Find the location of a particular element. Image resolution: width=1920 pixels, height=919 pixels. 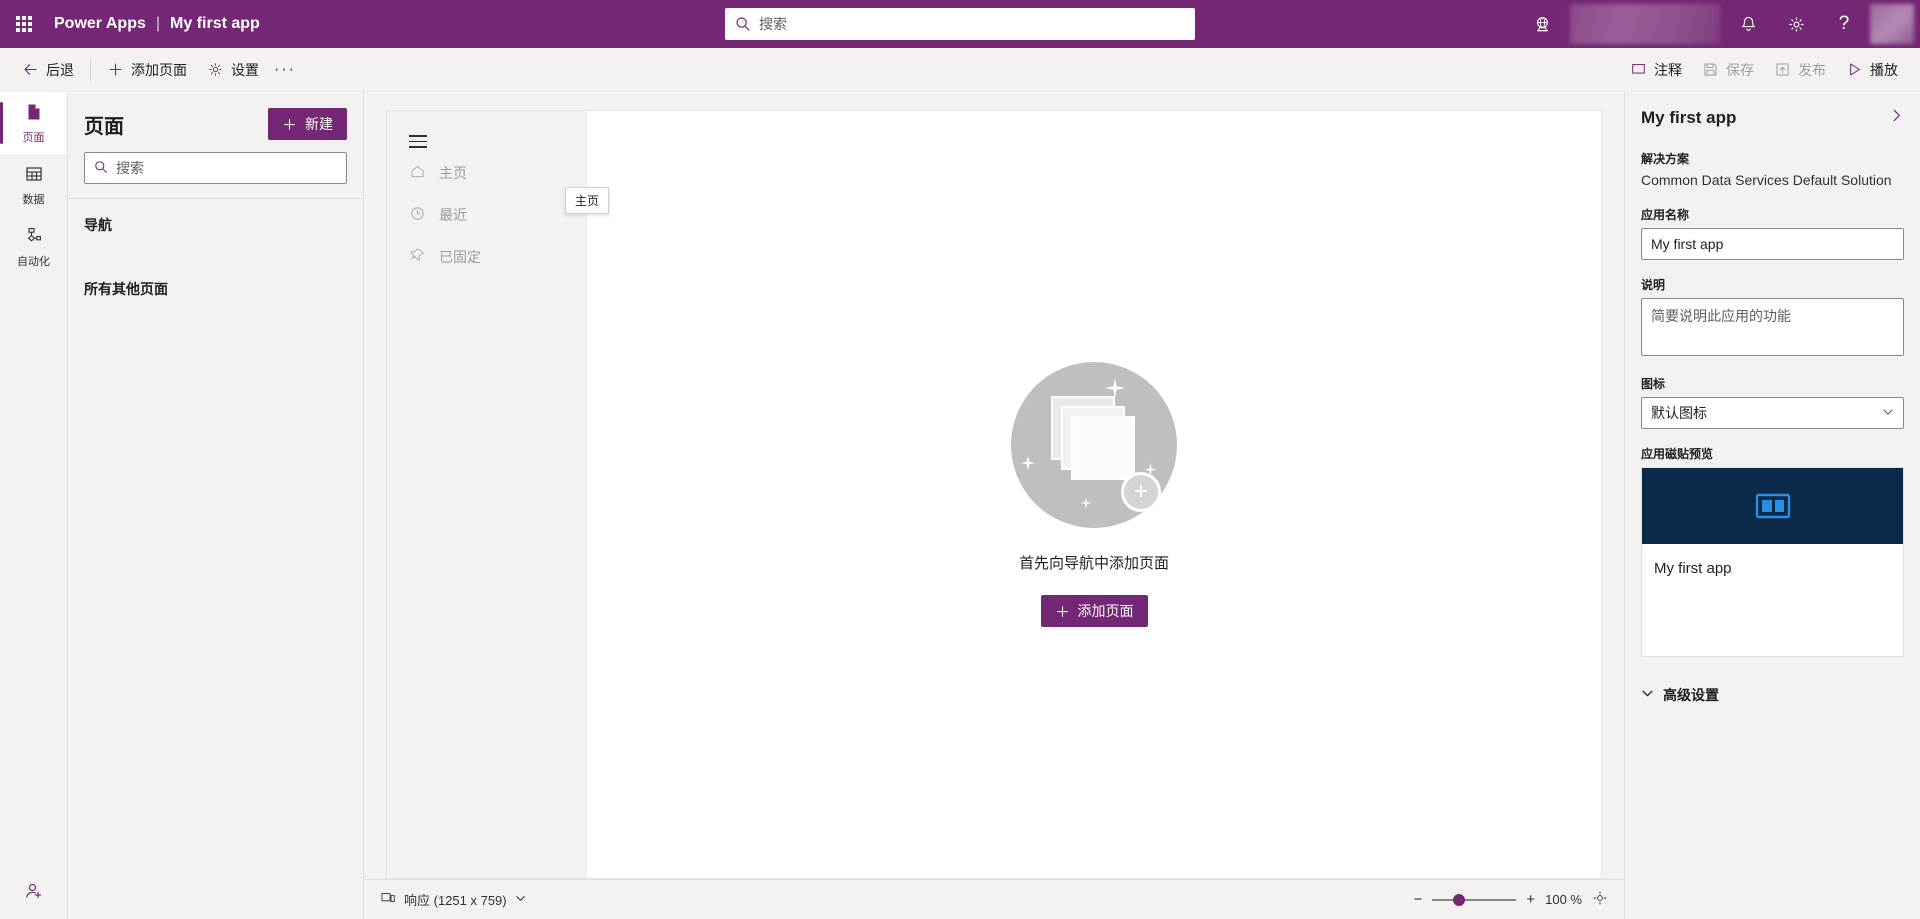

app-launcher-icon is located at coordinates (24, 24).